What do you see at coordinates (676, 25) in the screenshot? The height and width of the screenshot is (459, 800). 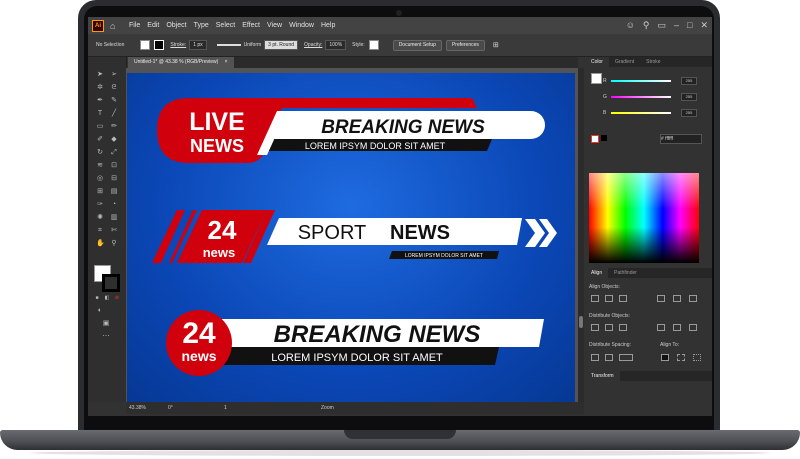 I see `minimize-icon: –` at bounding box center [676, 25].